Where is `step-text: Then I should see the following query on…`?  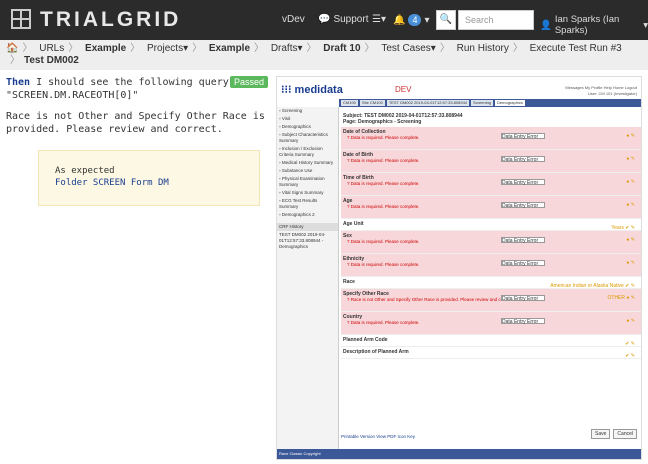
step-text: Then I should see the following query on… is located at coordinates (126, 89).